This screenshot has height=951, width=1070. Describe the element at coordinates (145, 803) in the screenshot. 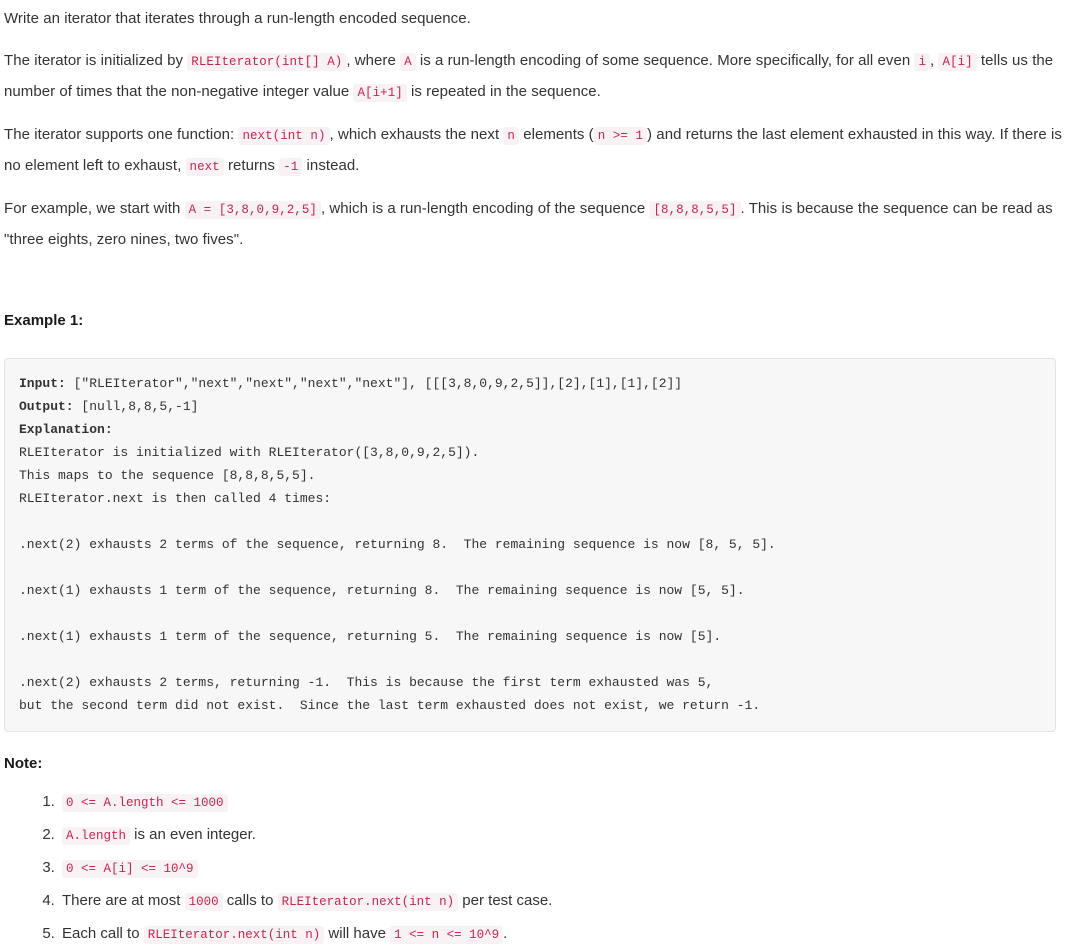

I see `inline-code: 0 <= A.length <= 1000` at that location.